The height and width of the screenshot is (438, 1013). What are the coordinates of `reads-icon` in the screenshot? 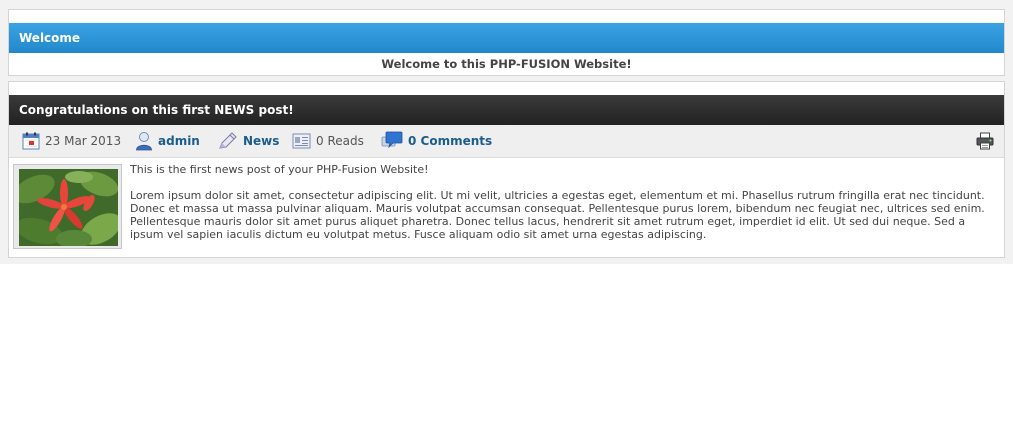 It's located at (301, 141).